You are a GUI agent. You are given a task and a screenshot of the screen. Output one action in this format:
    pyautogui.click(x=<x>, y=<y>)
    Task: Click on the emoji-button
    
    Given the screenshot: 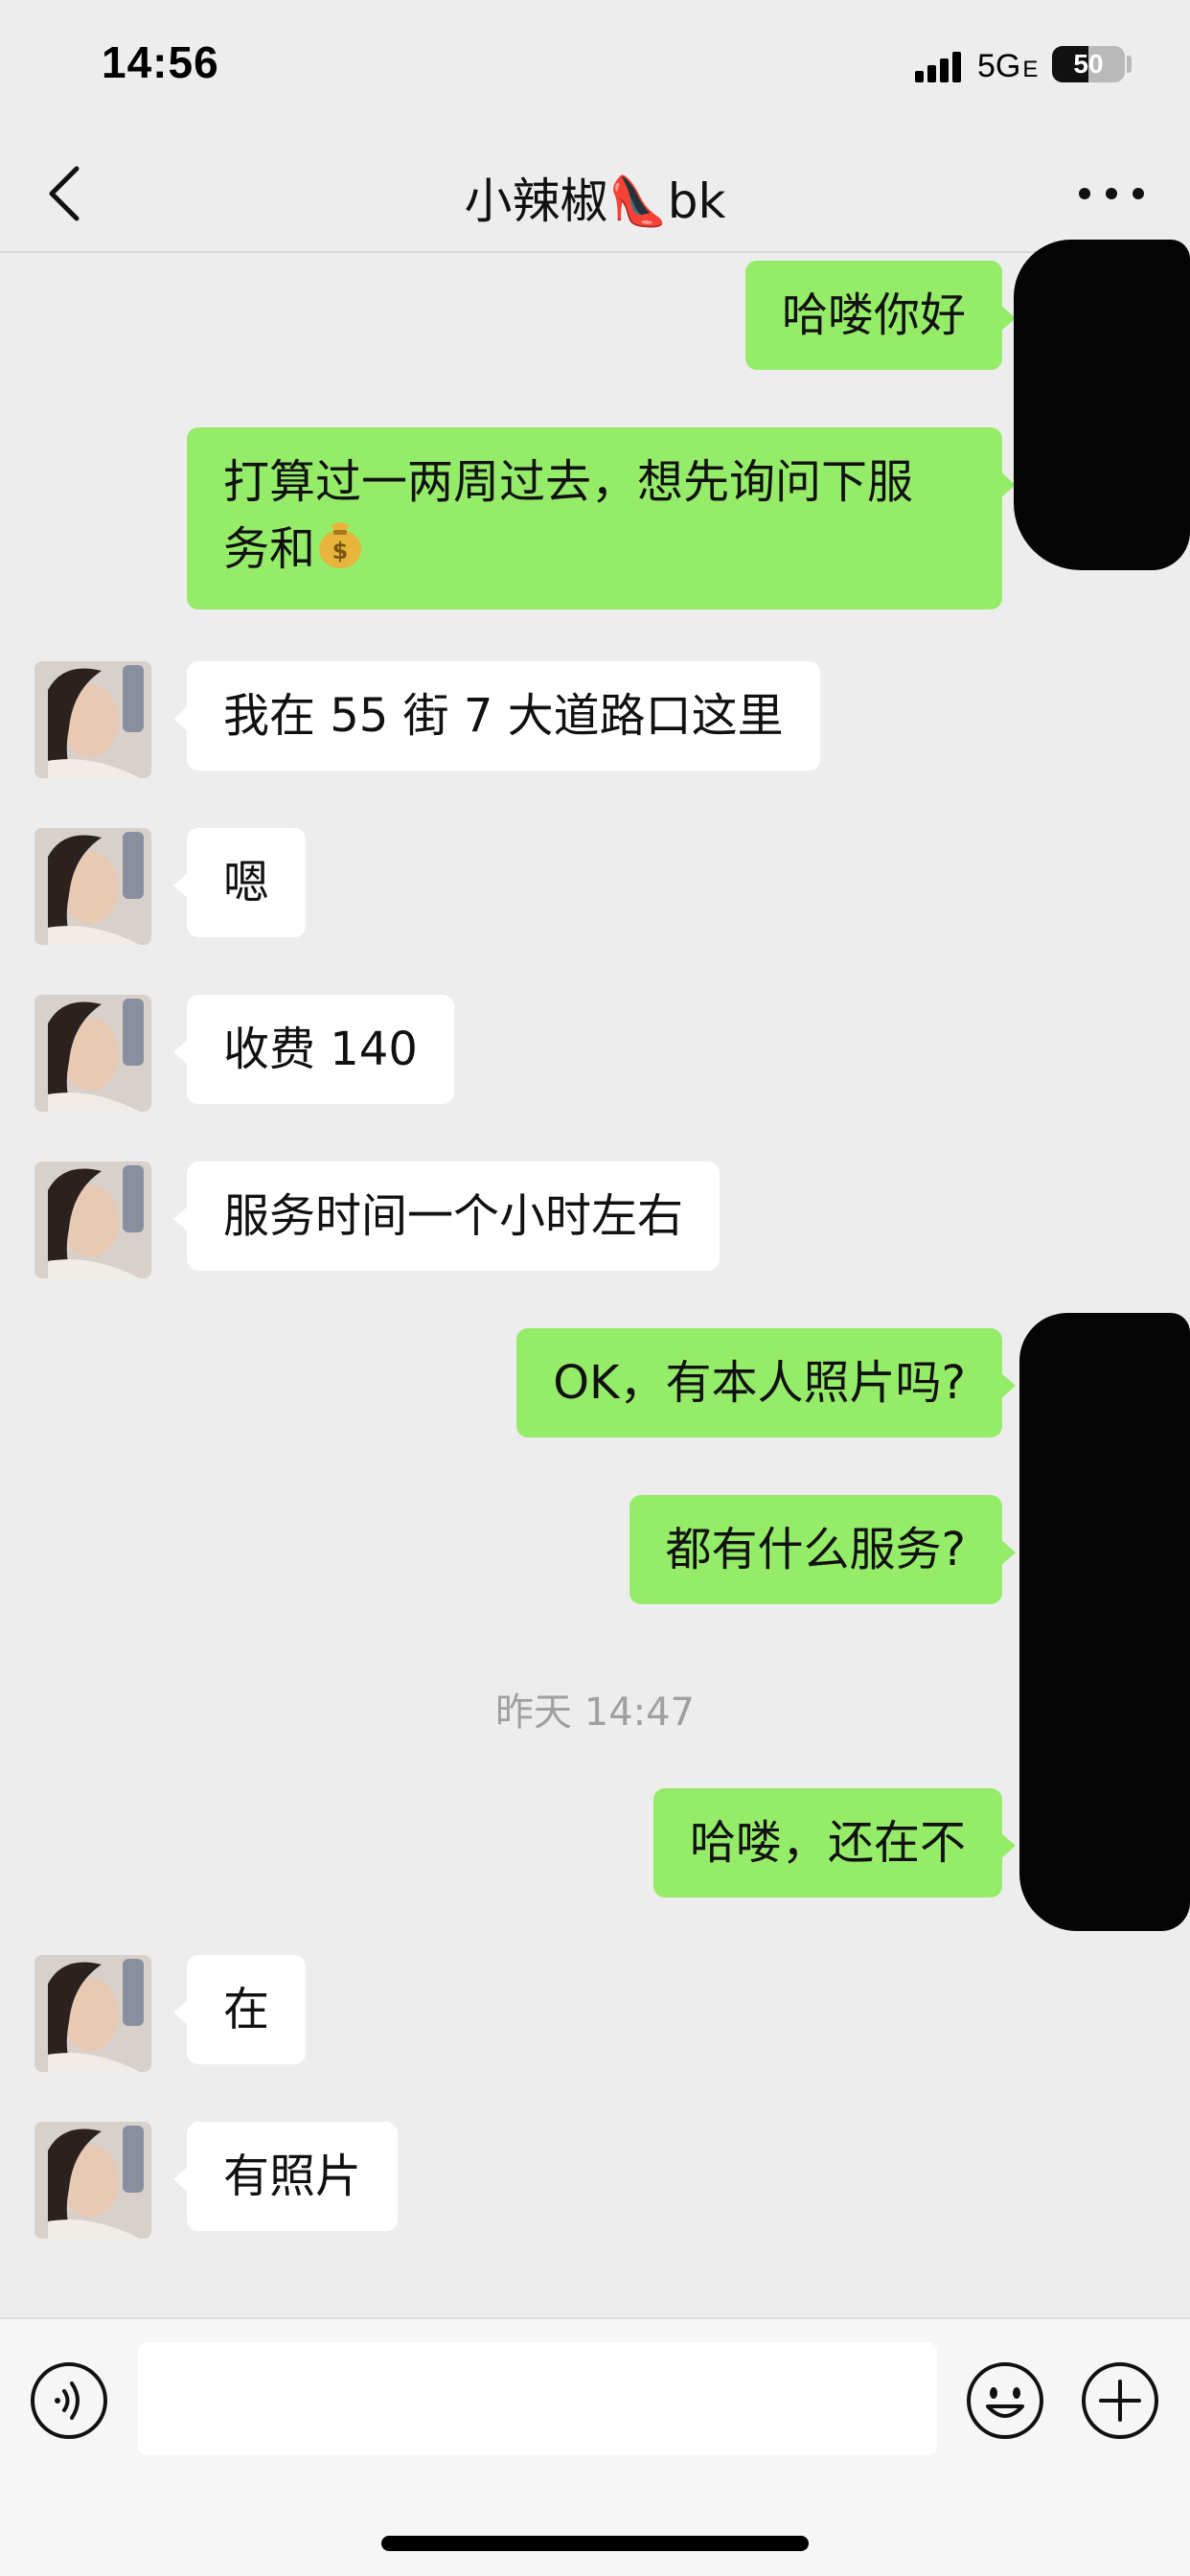 What is the action you would take?
    pyautogui.click(x=1005, y=2400)
    